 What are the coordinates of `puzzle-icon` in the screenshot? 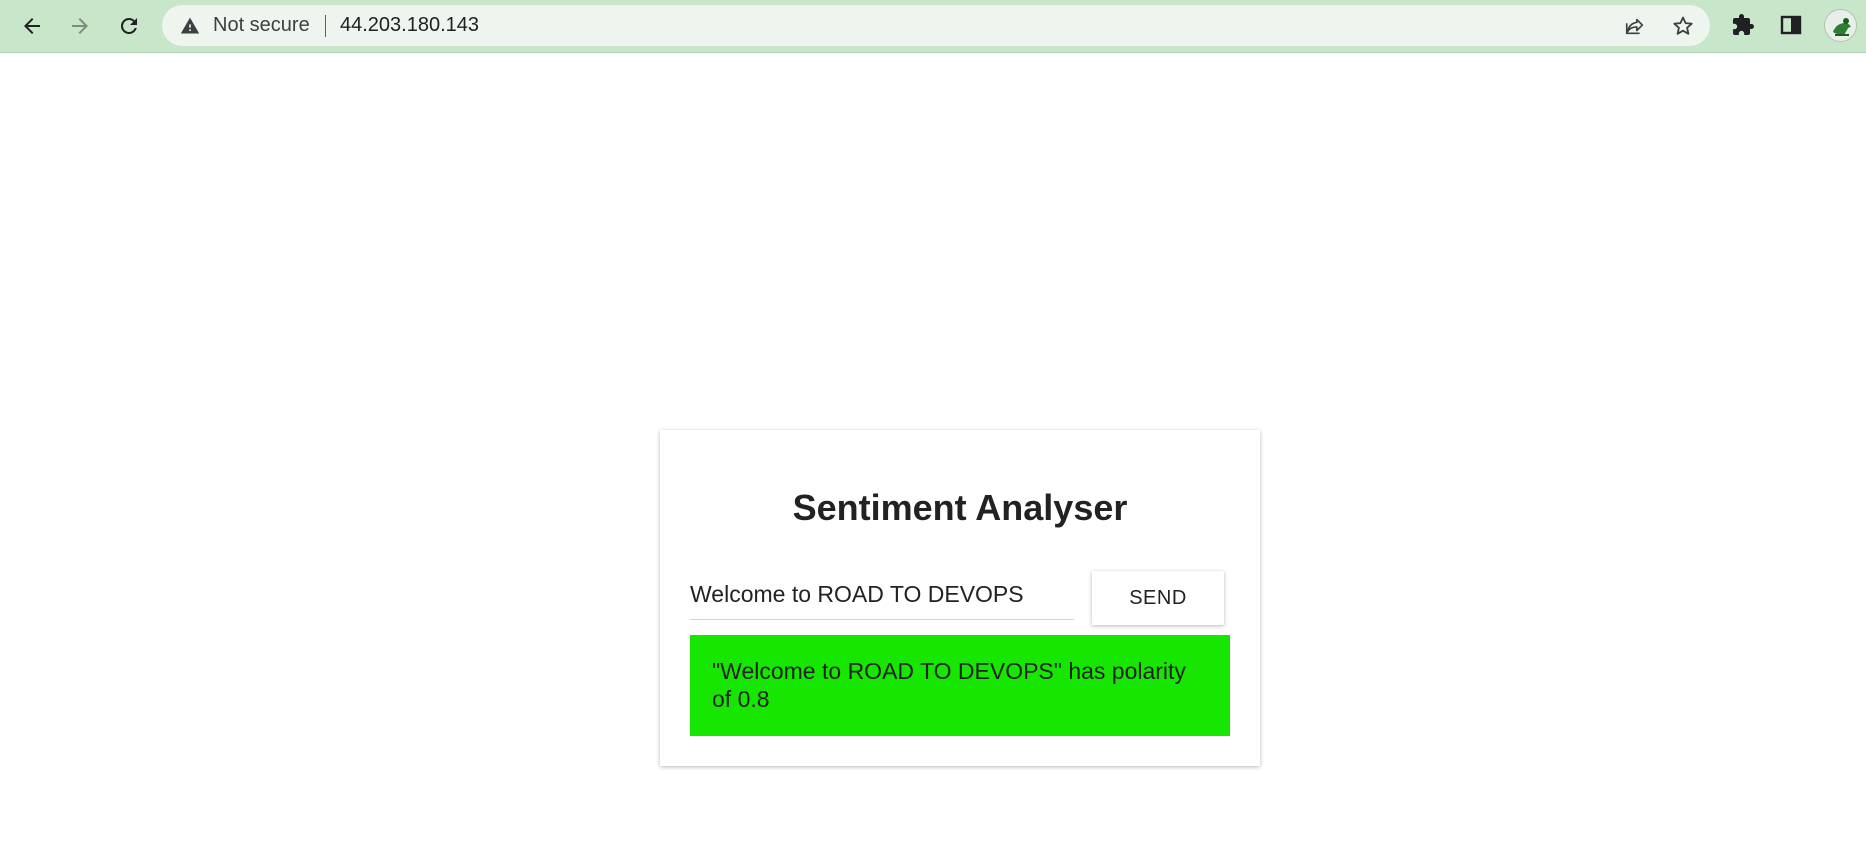 It's located at (1743, 25).